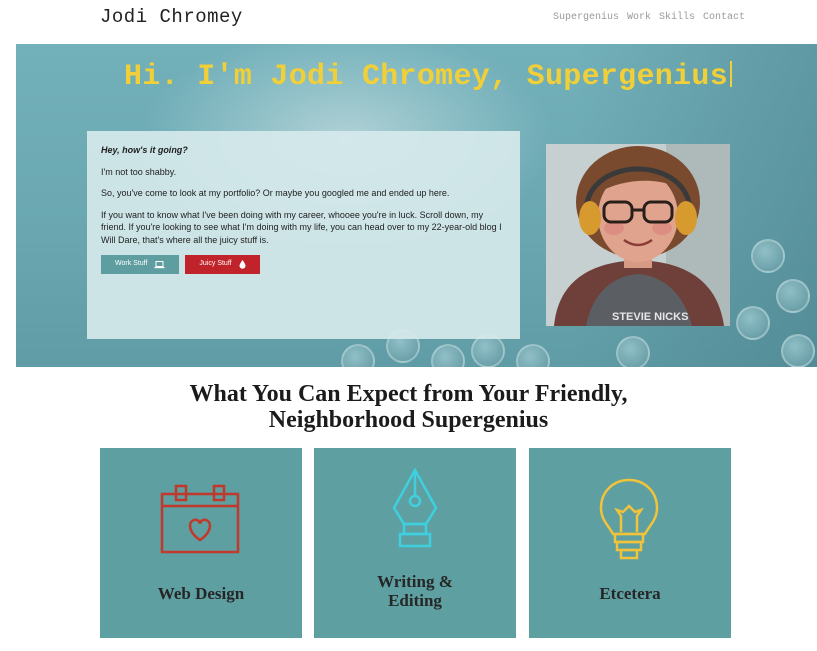 This screenshot has height=651, width=817. What do you see at coordinates (131, 264) in the screenshot?
I see `work-stuff-label: Work Stuff` at bounding box center [131, 264].